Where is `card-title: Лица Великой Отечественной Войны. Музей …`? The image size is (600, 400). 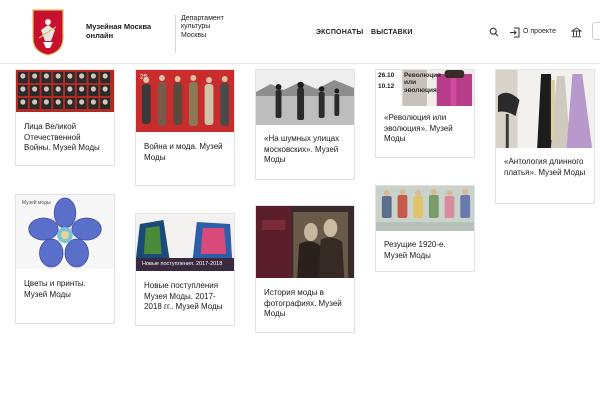 card-title: Лица Великой Отечественной Войны. Музей … is located at coordinates (66, 138).